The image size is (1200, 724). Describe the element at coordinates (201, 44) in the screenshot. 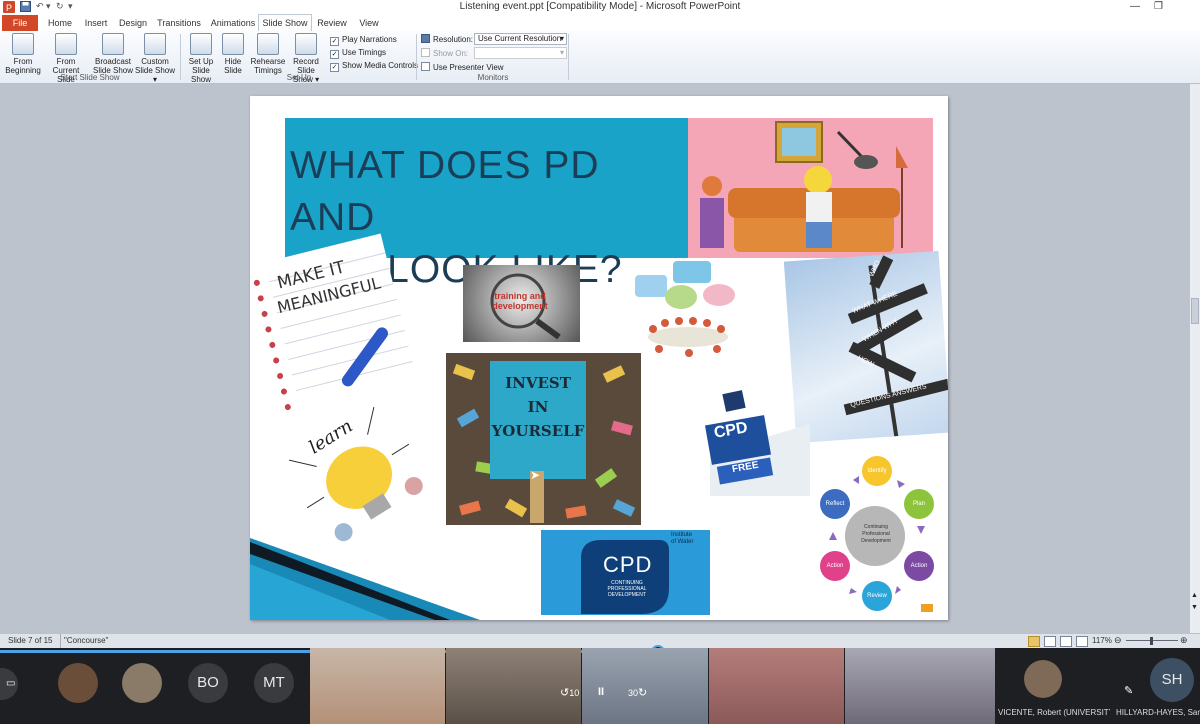

I see `setup-icon` at that location.